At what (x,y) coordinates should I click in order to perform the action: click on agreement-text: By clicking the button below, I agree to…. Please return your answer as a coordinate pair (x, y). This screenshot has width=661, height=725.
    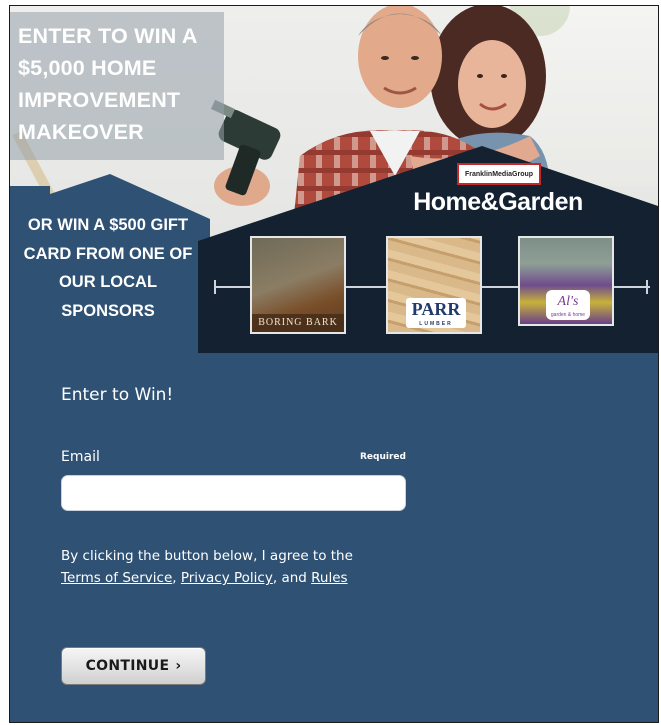
    Looking at the image, I should click on (226, 567).